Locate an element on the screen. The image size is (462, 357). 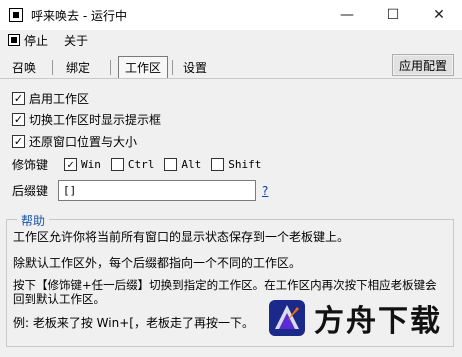
menu-about-label: 关于 is located at coordinates (76, 40).